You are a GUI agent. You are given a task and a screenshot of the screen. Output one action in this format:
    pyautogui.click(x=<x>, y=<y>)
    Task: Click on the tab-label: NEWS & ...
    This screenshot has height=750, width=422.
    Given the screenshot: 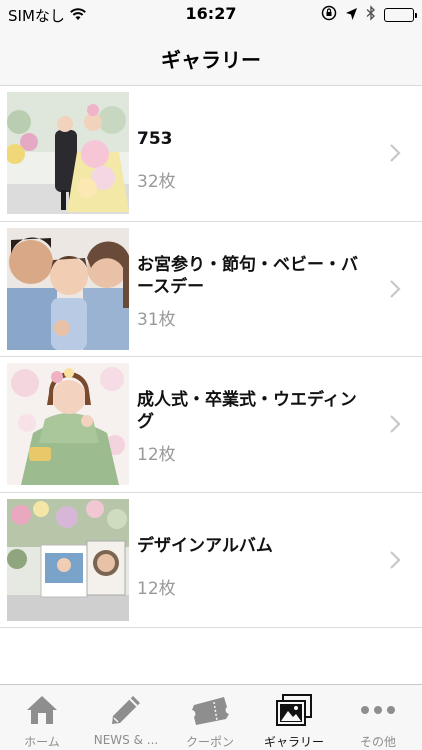 What is the action you would take?
    pyautogui.click(x=126, y=740)
    